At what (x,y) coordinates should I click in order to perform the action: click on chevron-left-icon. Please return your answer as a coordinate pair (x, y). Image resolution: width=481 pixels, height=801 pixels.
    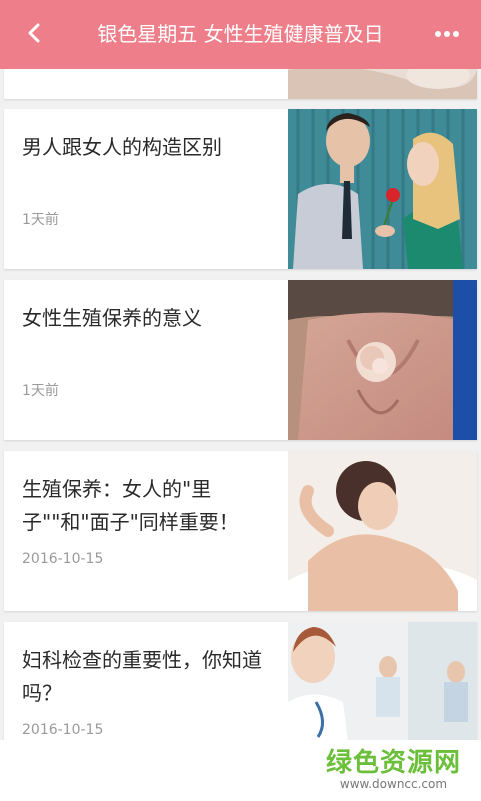
    Looking at the image, I should click on (34, 33).